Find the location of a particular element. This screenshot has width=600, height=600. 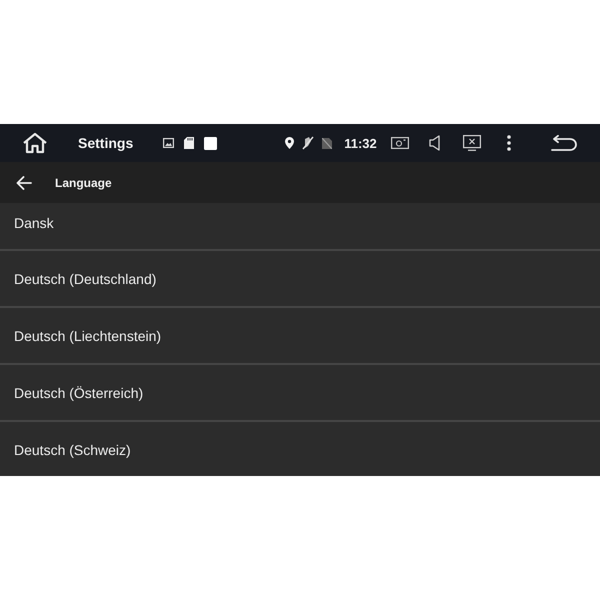

menu-button is located at coordinates (508, 143).